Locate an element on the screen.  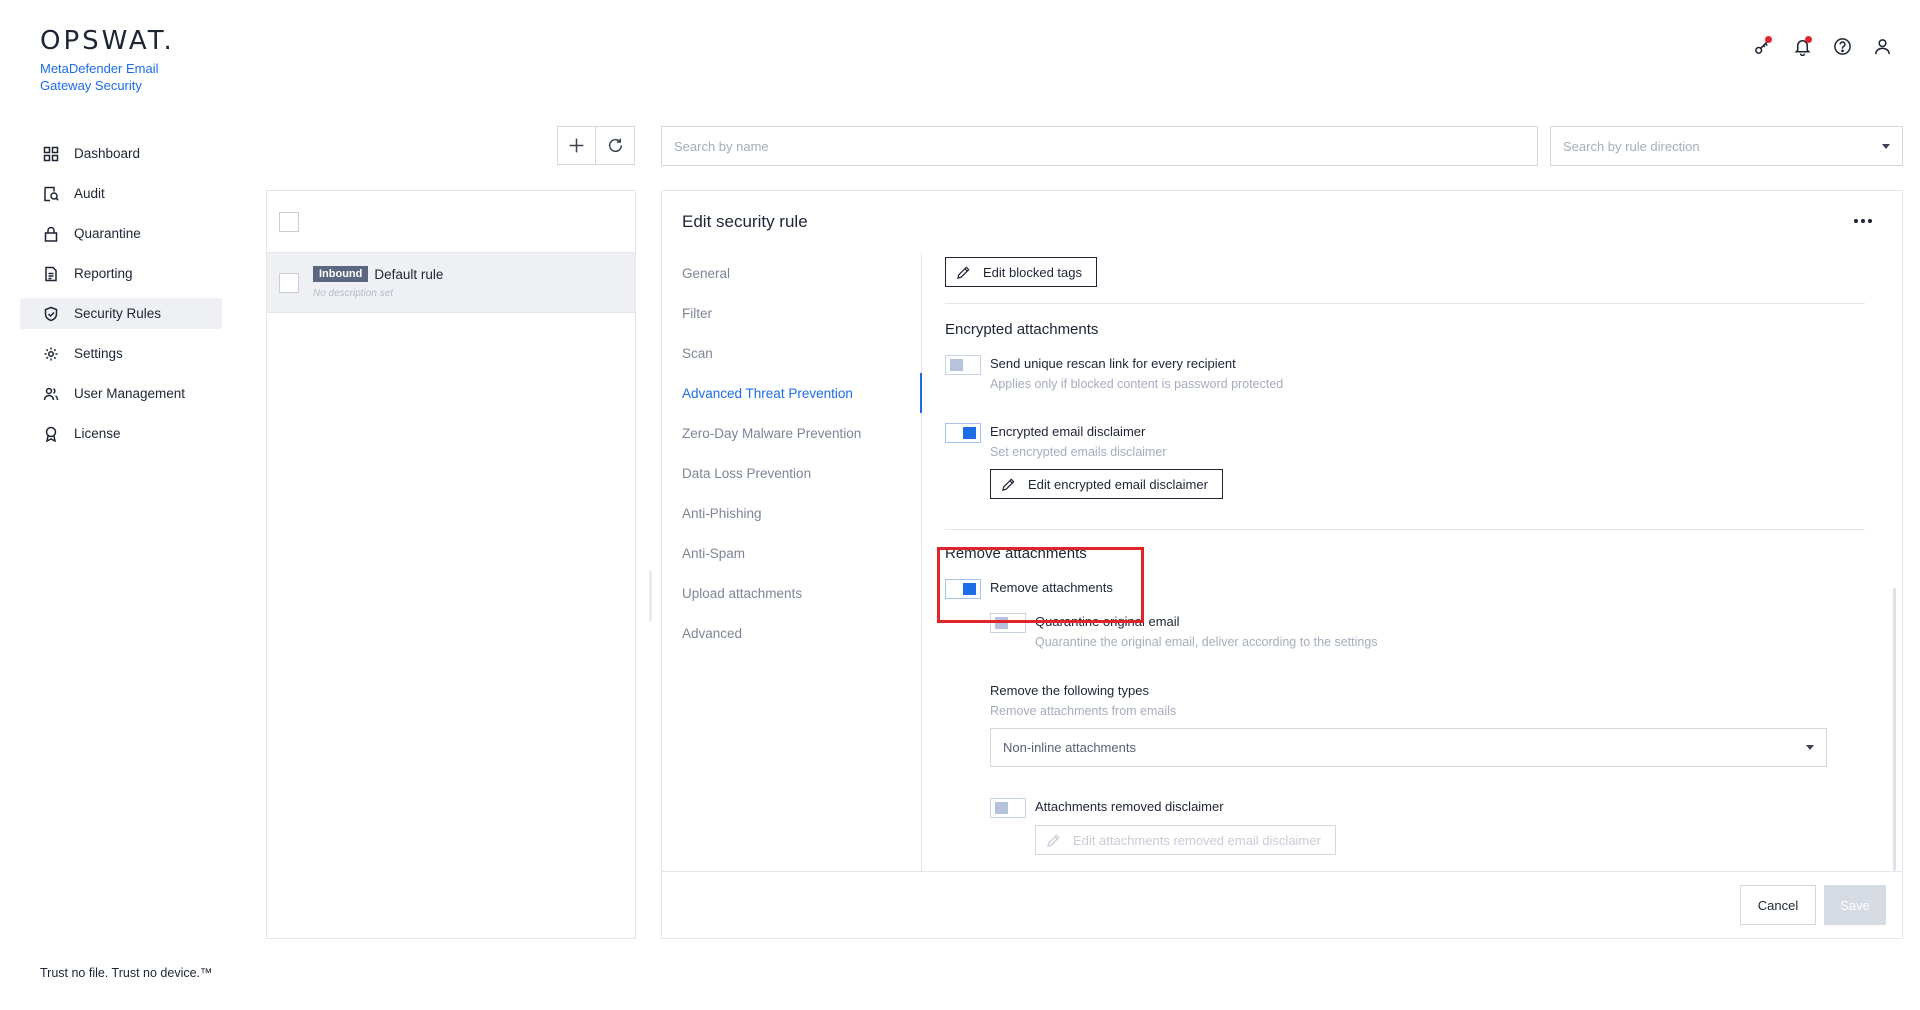
edit-header: Edit security rule is located at coordinates (1282, 222).